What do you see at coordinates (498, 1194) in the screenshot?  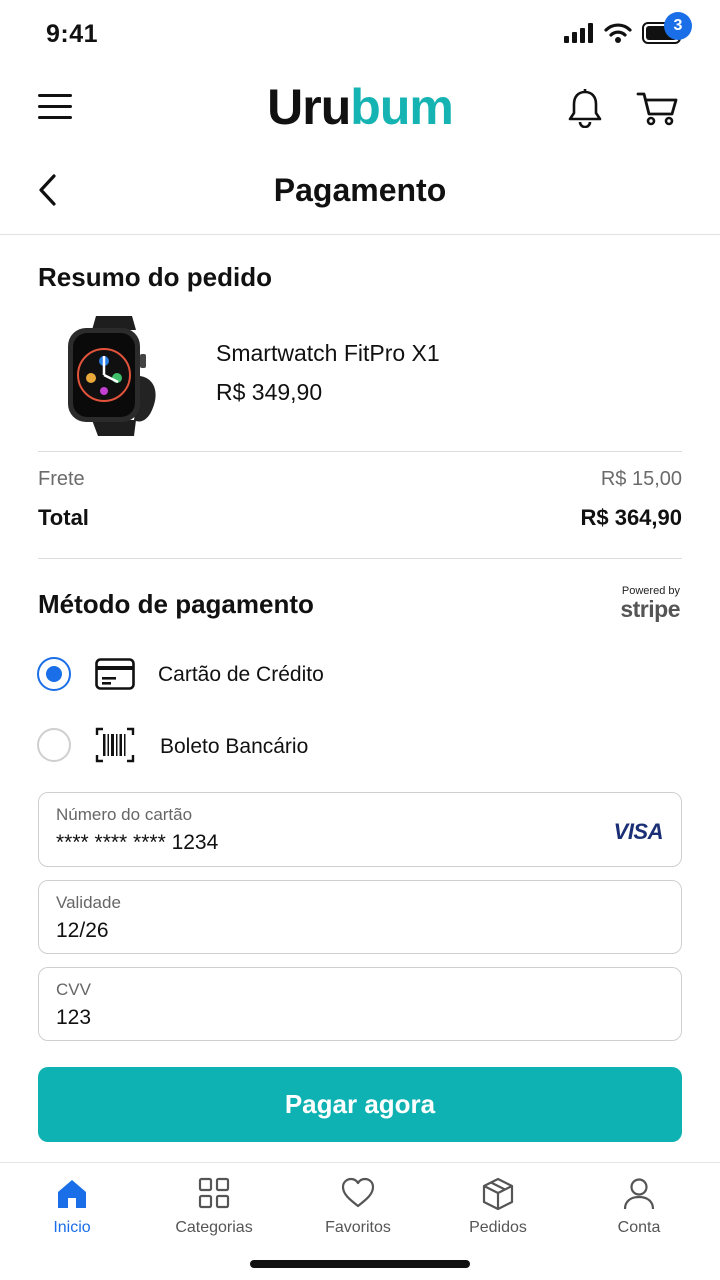 I see `package-icon` at bounding box center [498, 1194].